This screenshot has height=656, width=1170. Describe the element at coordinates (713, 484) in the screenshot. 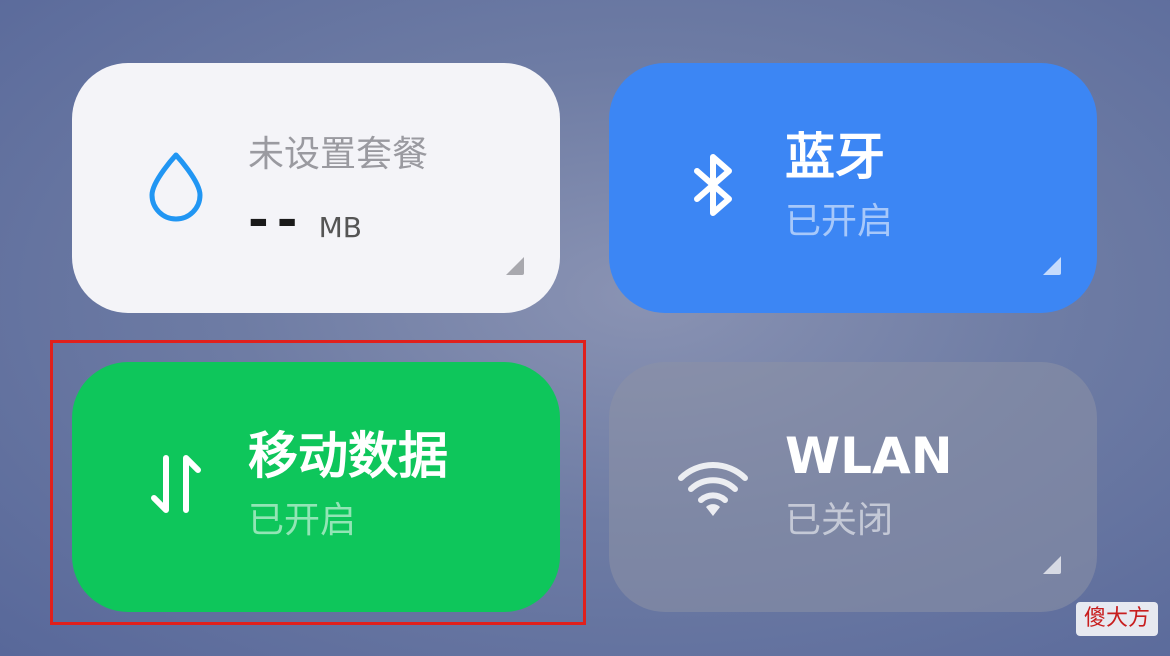

I see `wifi-icon` at that location.